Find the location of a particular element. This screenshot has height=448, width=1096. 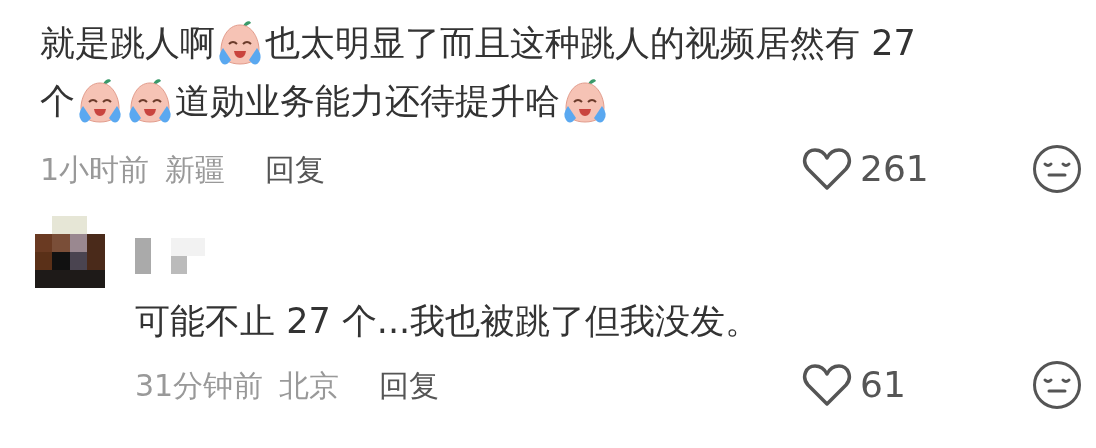

comment-text: 也太明显了而且这种跳人的视频居然有 27 is located at coordinates (590, 43).